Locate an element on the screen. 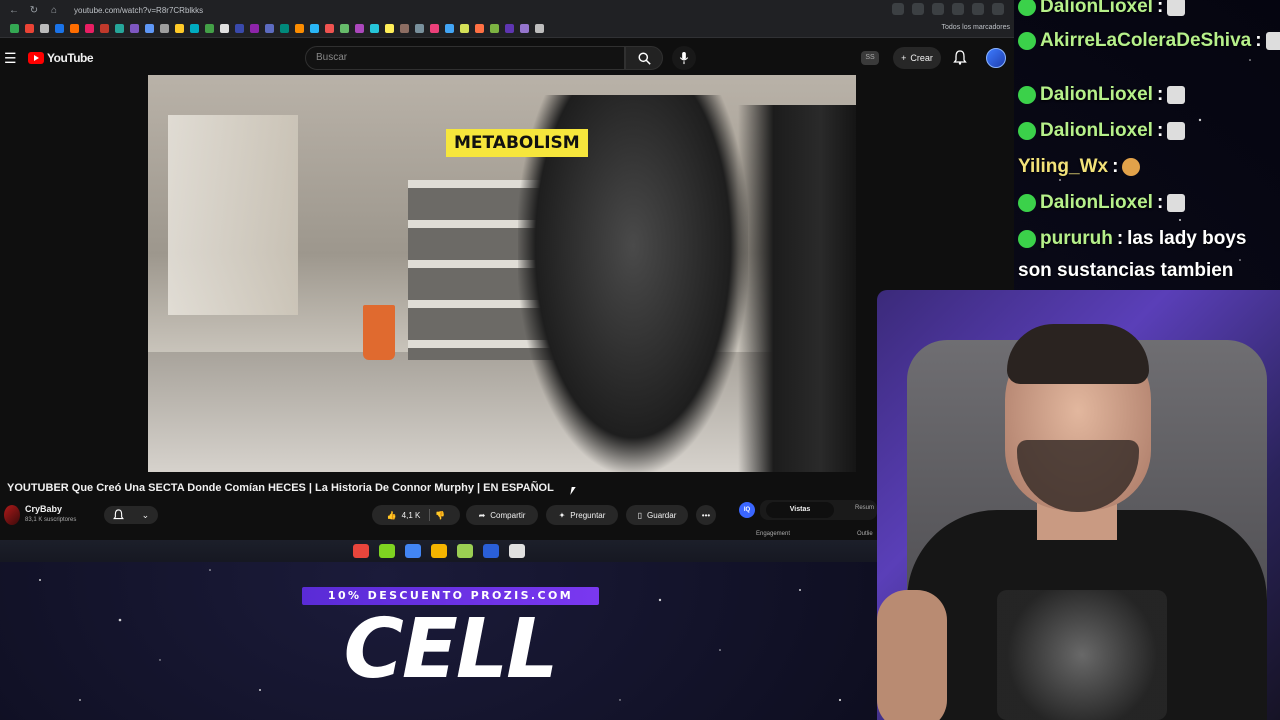  chat-username: AkirreLaColeraDeShiva is located at coordinates (1145, 41).